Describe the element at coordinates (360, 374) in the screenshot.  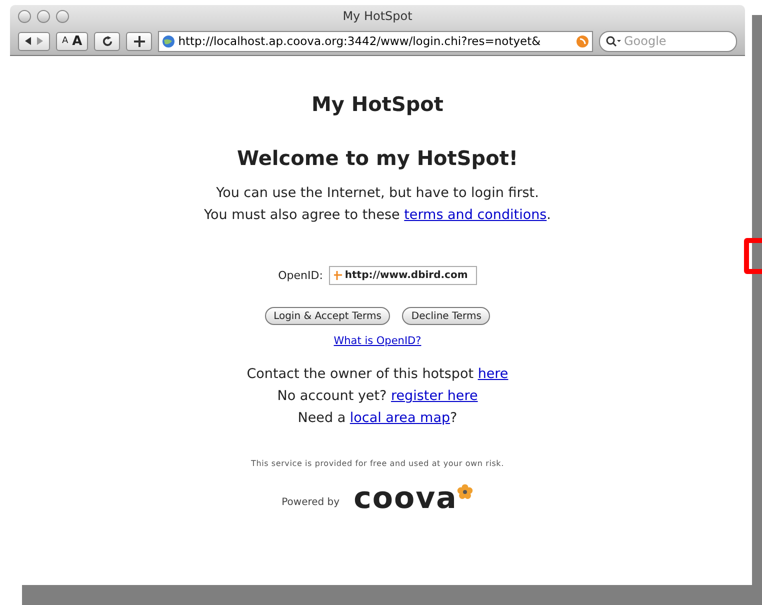
I see `info-text: Contact the owner of this hotspot` at that location.